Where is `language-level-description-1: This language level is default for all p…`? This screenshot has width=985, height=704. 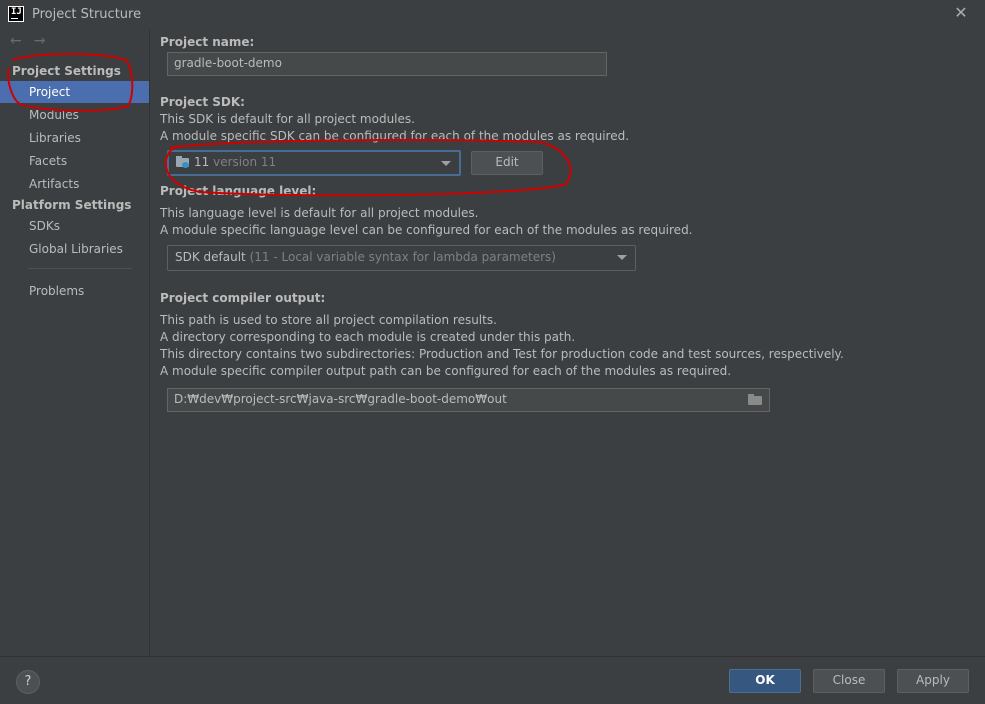 language-level-description-1: This language level is default for all p… is located at coordinates (319, 213).